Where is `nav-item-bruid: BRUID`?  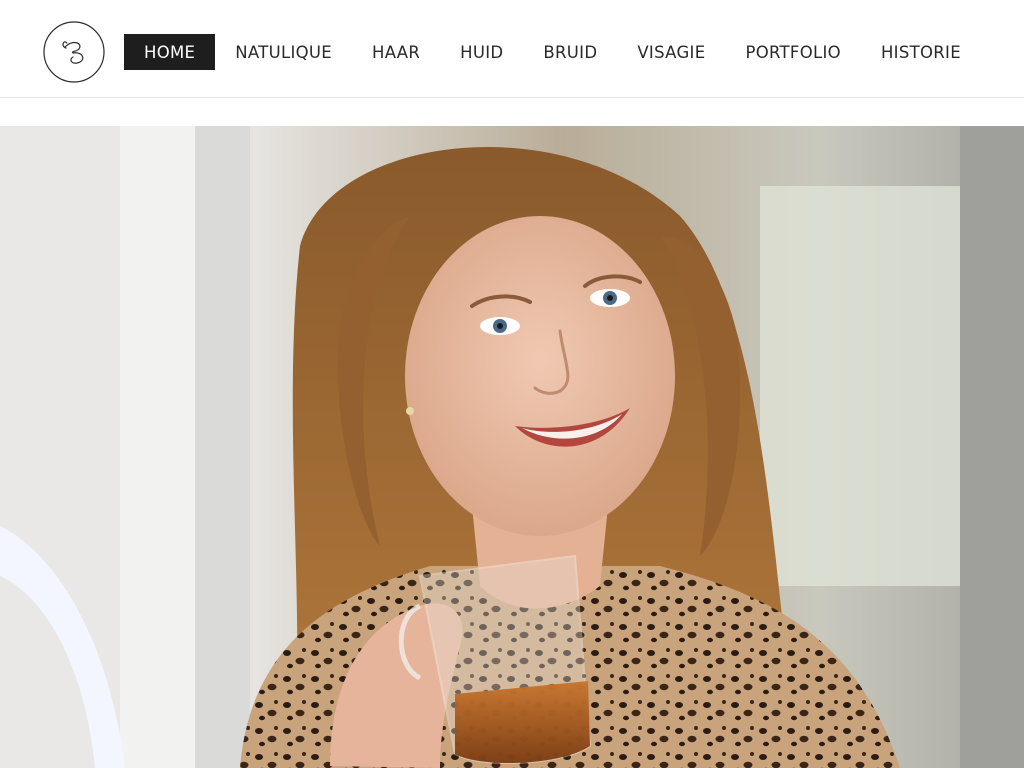
nav-item-bruid: BRUID is located at coordinates (570, 52).